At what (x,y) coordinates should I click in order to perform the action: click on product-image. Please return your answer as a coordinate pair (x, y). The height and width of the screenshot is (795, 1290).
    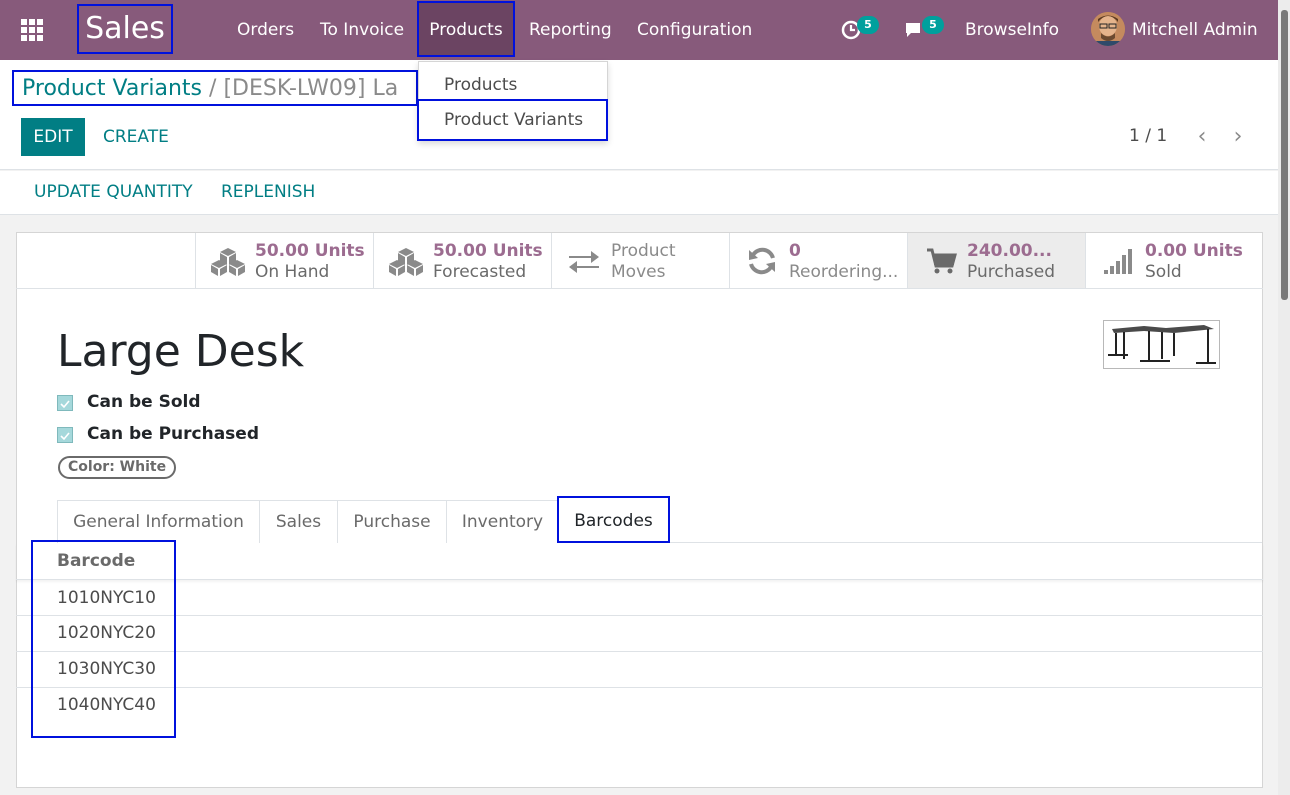
    Looking at the image, I should click on (1161, 344).